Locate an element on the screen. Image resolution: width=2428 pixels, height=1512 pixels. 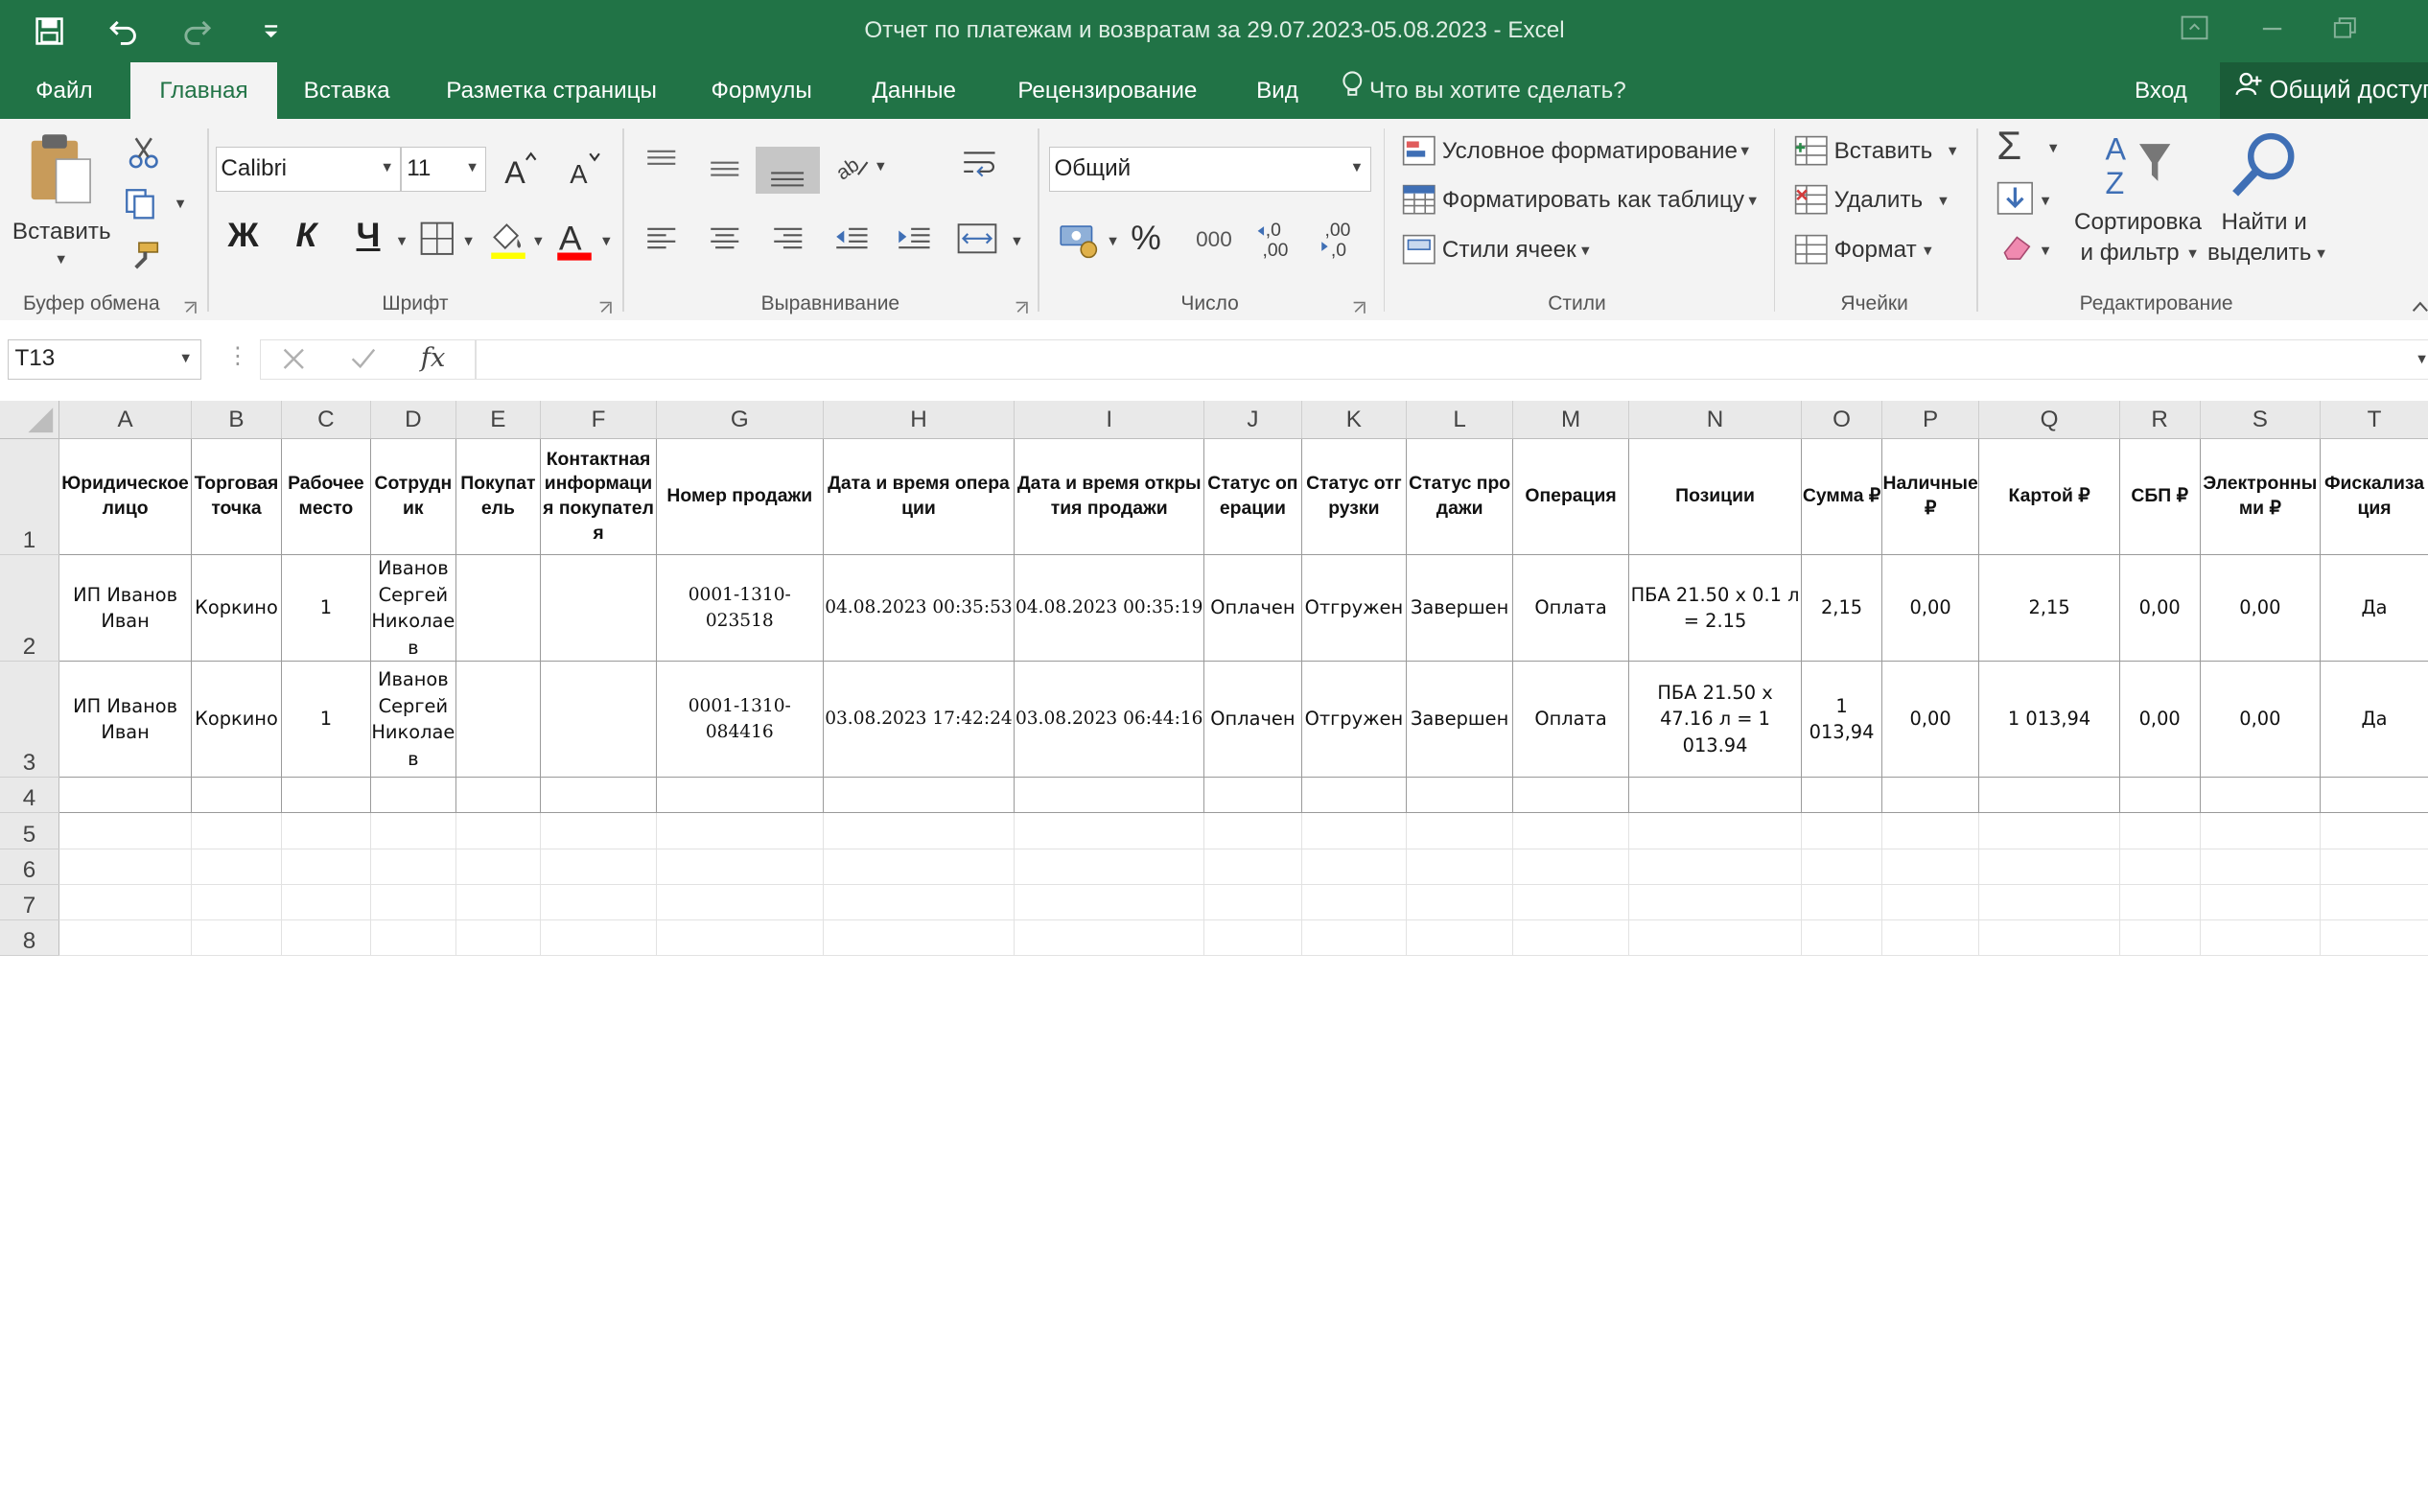
accounting-format-icon is located at coordinates (1079, 242).